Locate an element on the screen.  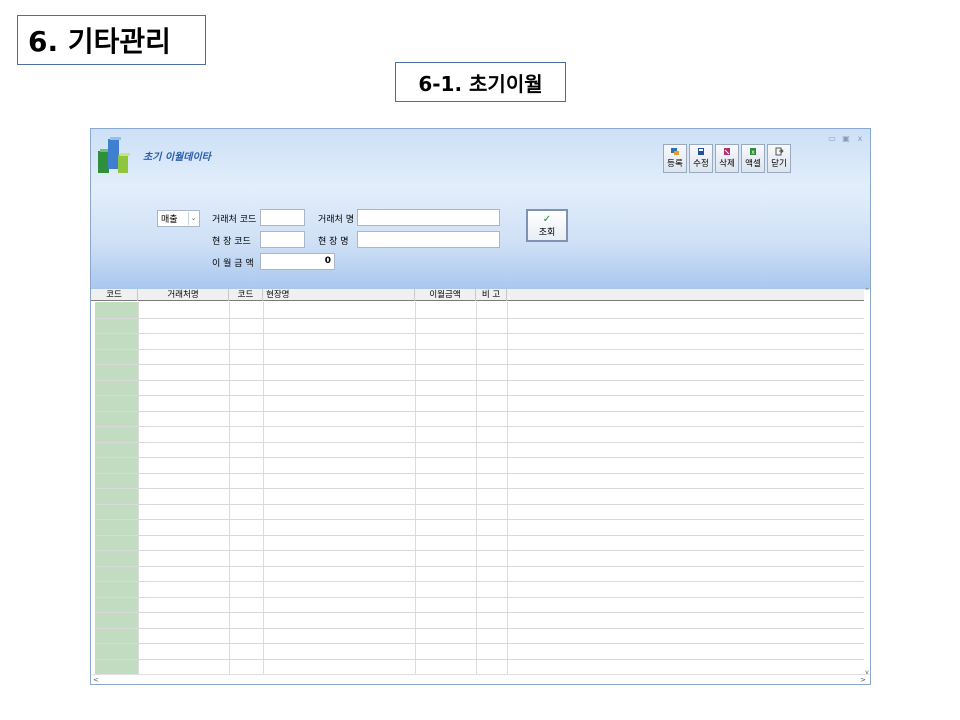
close-icon: x is located at coordinates (860, 139).